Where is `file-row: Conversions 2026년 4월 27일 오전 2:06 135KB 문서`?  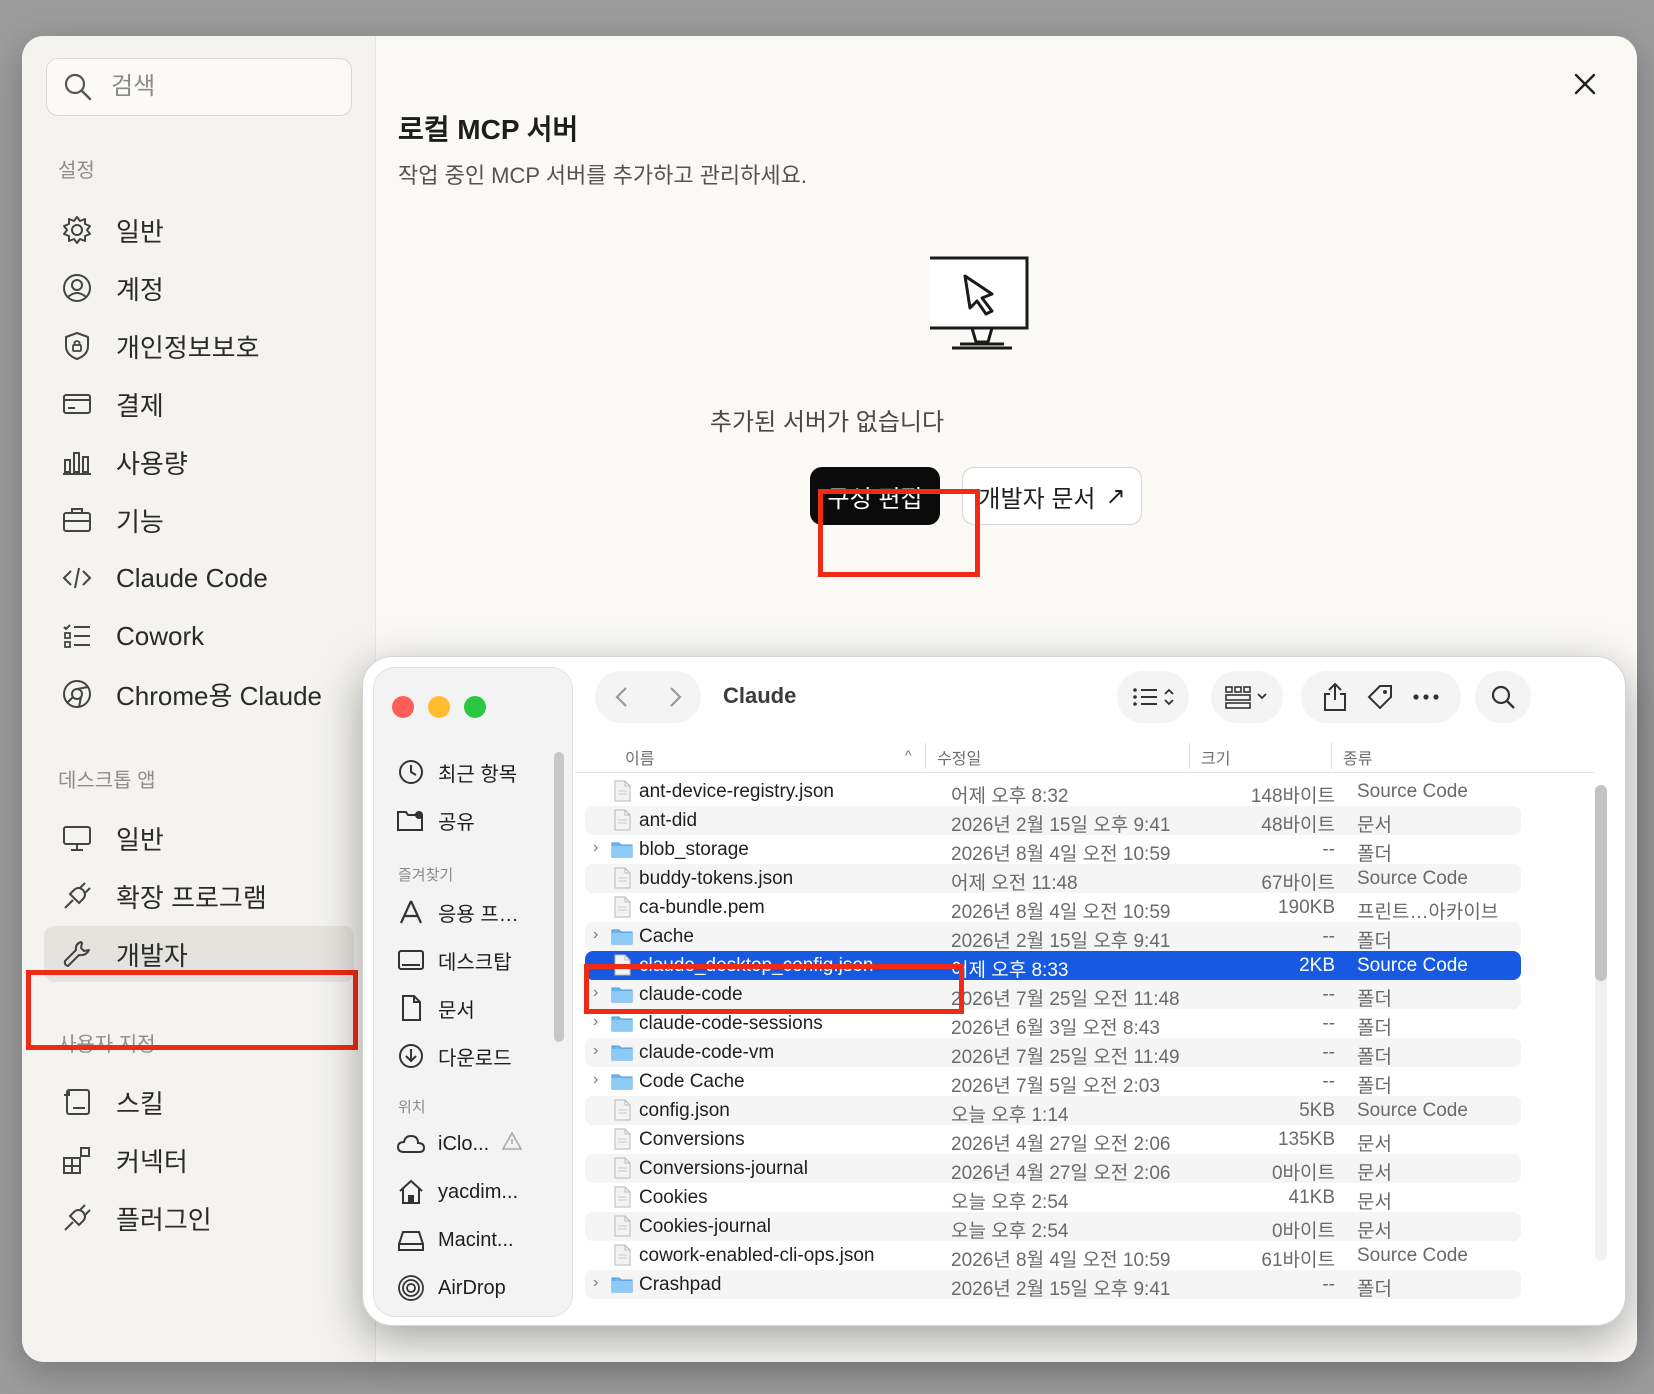 file-row: Conversions 2026년 4월 27일 오전 2:06 135KB 문서 is located at coordinates (1053, 1140).